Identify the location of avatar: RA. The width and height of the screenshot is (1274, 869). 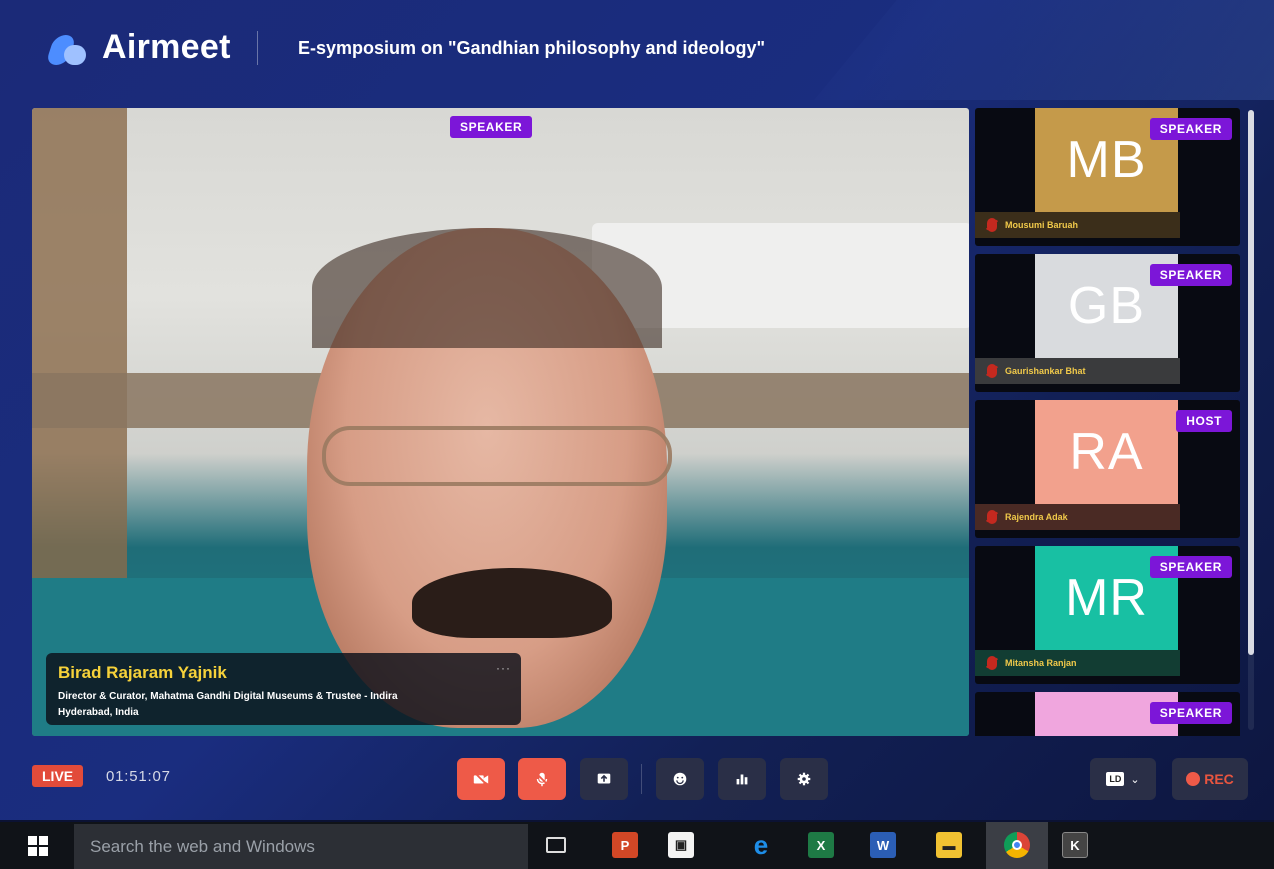
(1106, 452).